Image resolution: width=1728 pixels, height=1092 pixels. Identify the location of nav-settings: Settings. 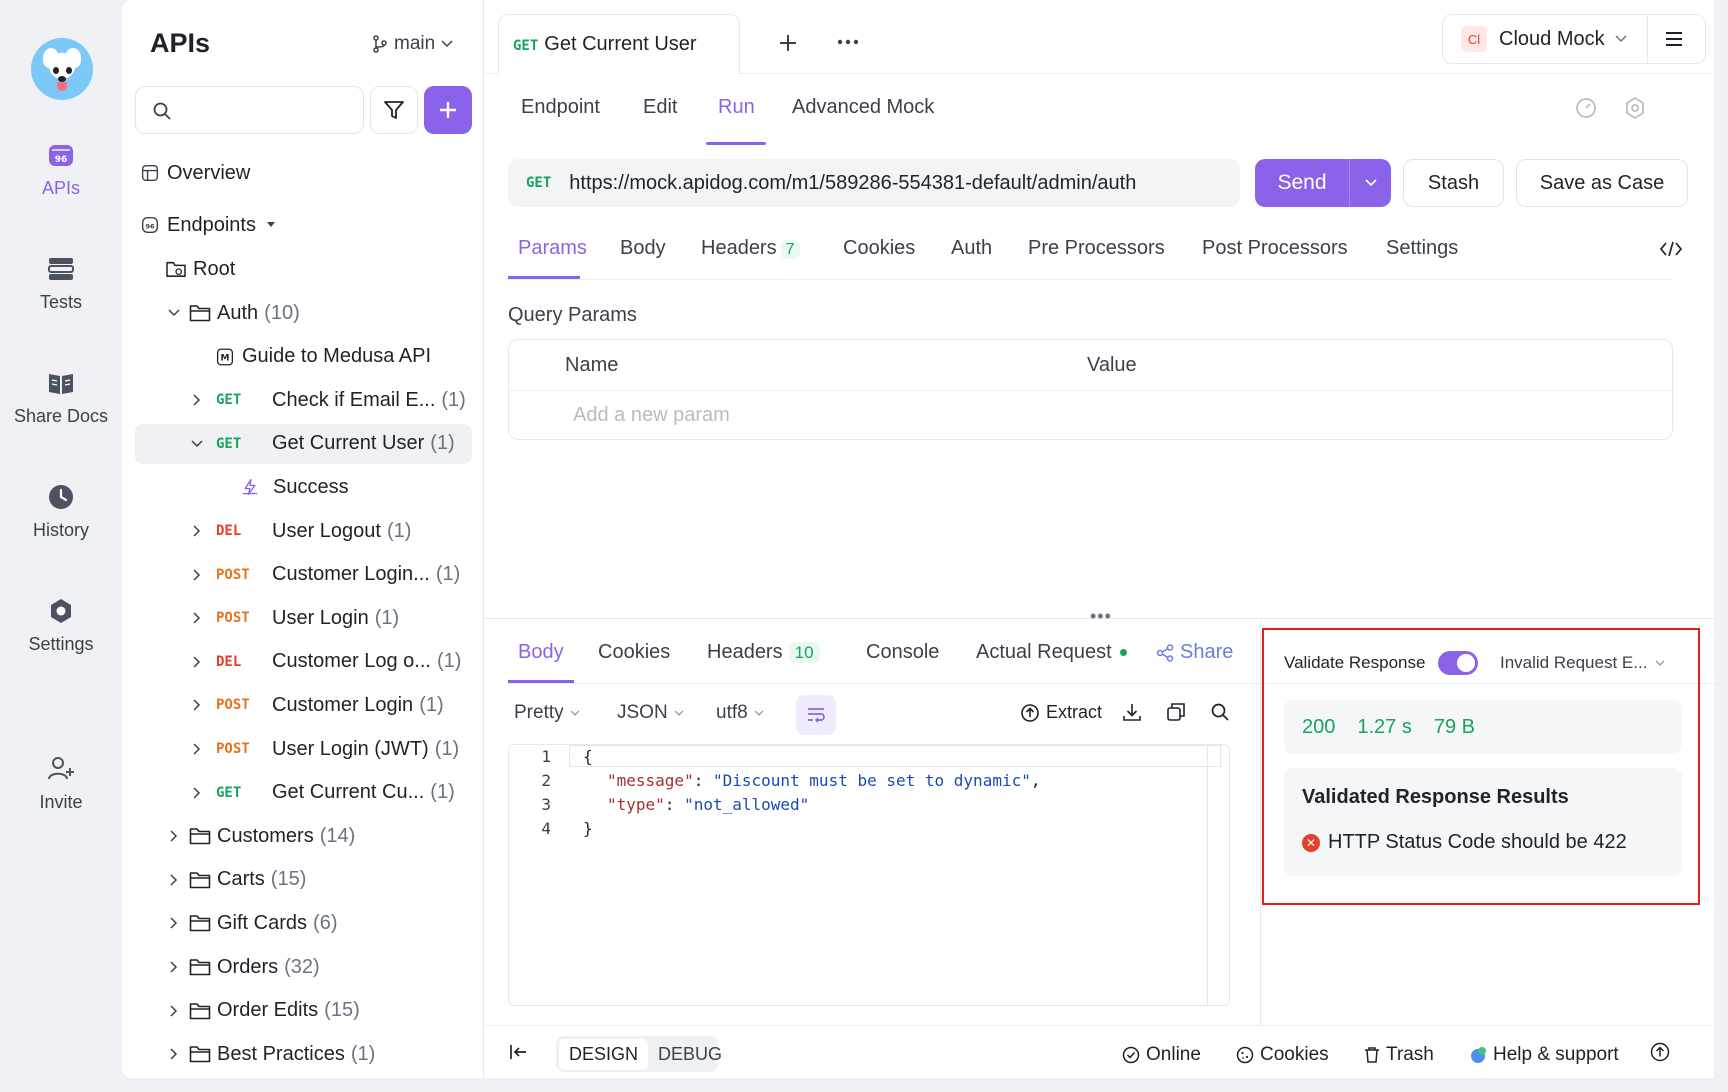
(61, 625).